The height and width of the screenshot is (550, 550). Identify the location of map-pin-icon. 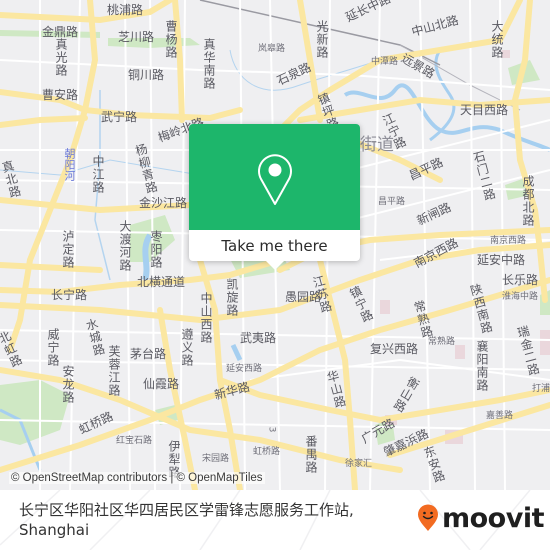
(275, 179).